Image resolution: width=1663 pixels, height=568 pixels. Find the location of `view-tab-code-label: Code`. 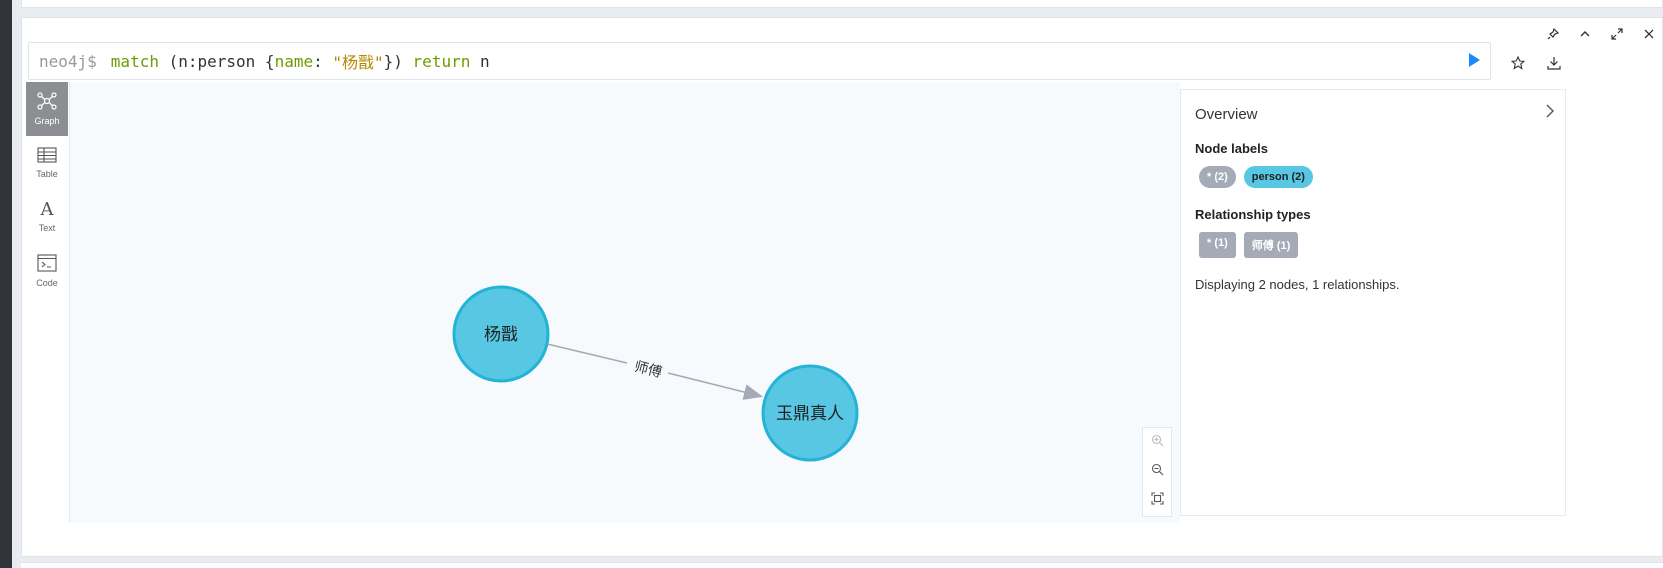

view-tab-code-label: Code is located at coordinates (47, 283).